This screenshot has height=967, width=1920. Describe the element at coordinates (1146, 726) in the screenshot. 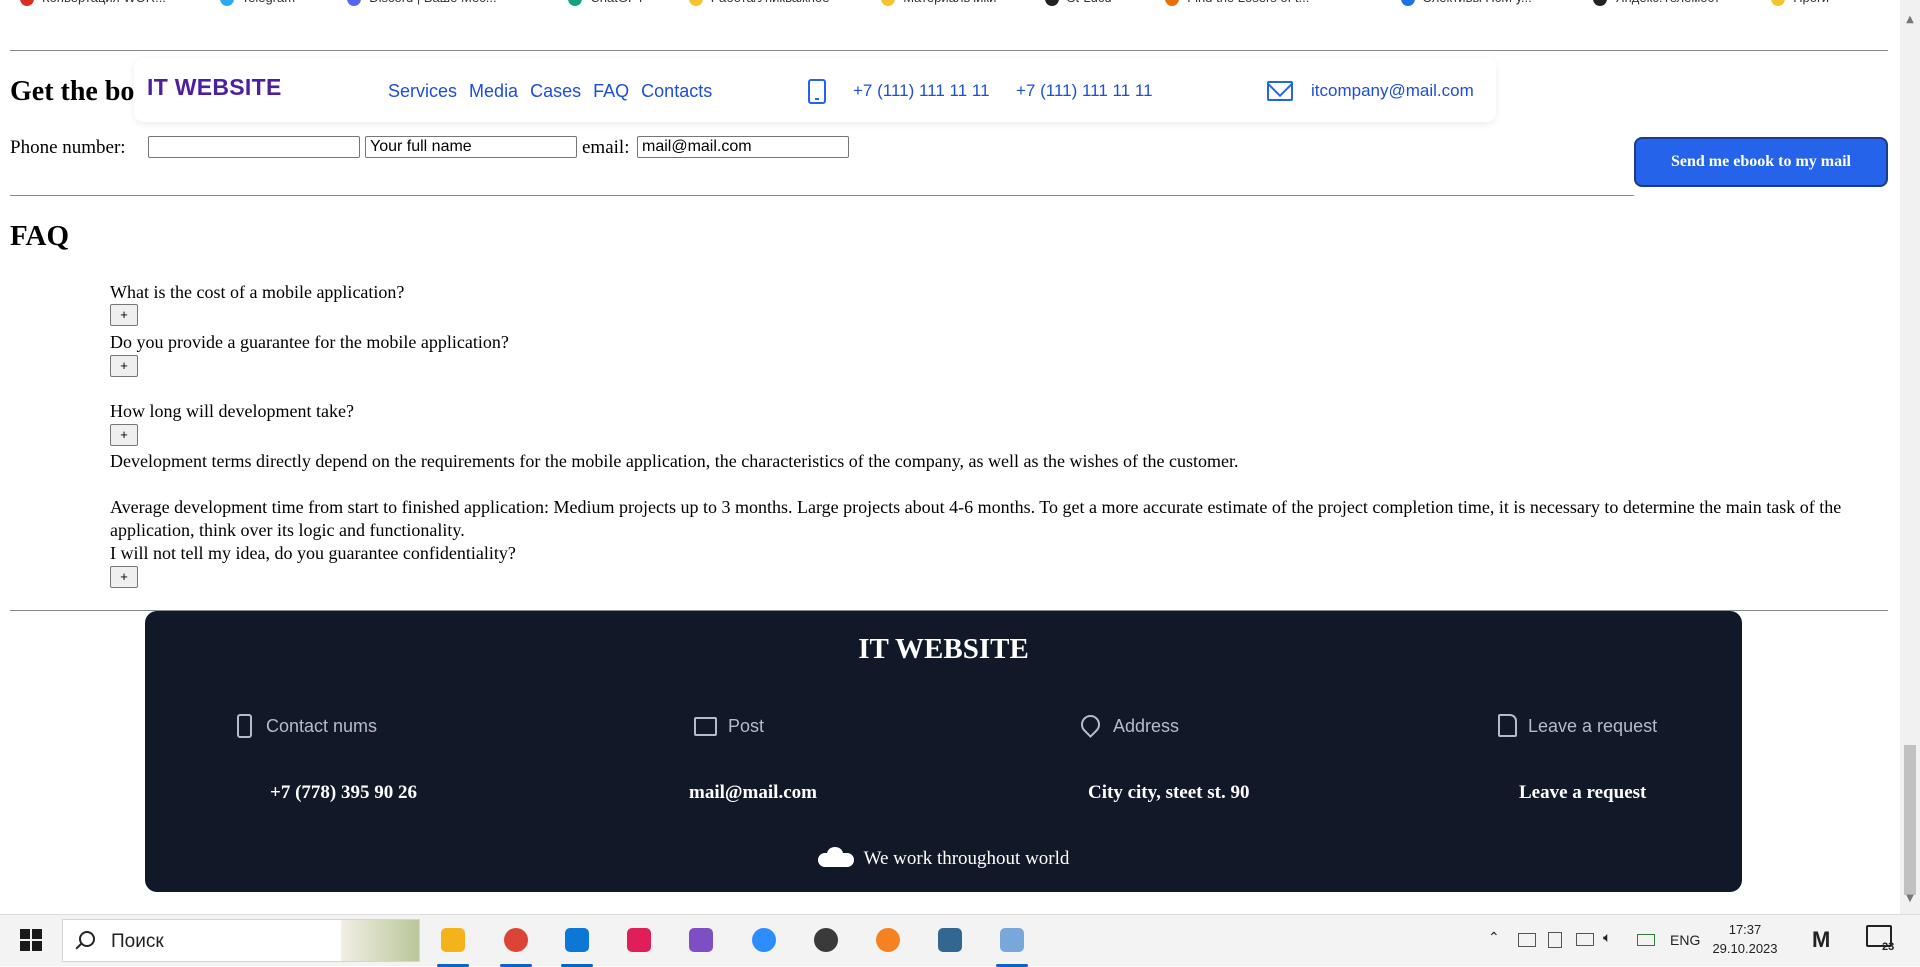

I see `footer-address-label: Address` at that location.